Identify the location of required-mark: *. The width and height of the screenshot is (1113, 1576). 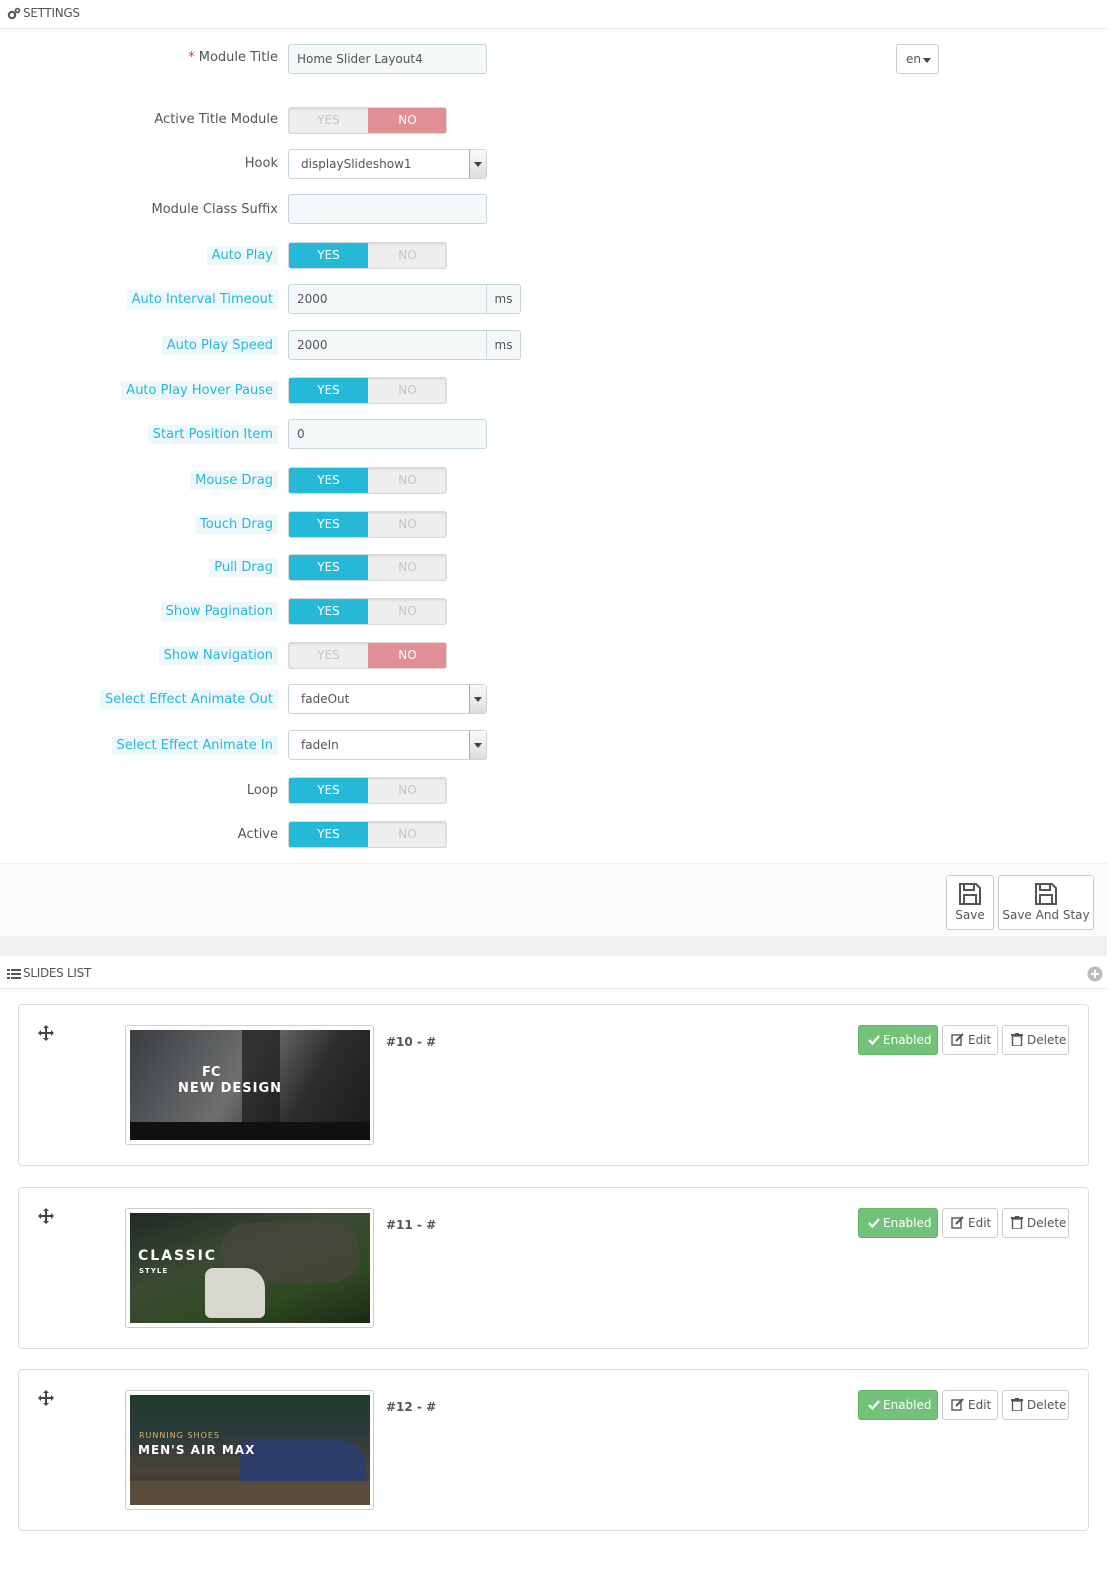
(191, 57).